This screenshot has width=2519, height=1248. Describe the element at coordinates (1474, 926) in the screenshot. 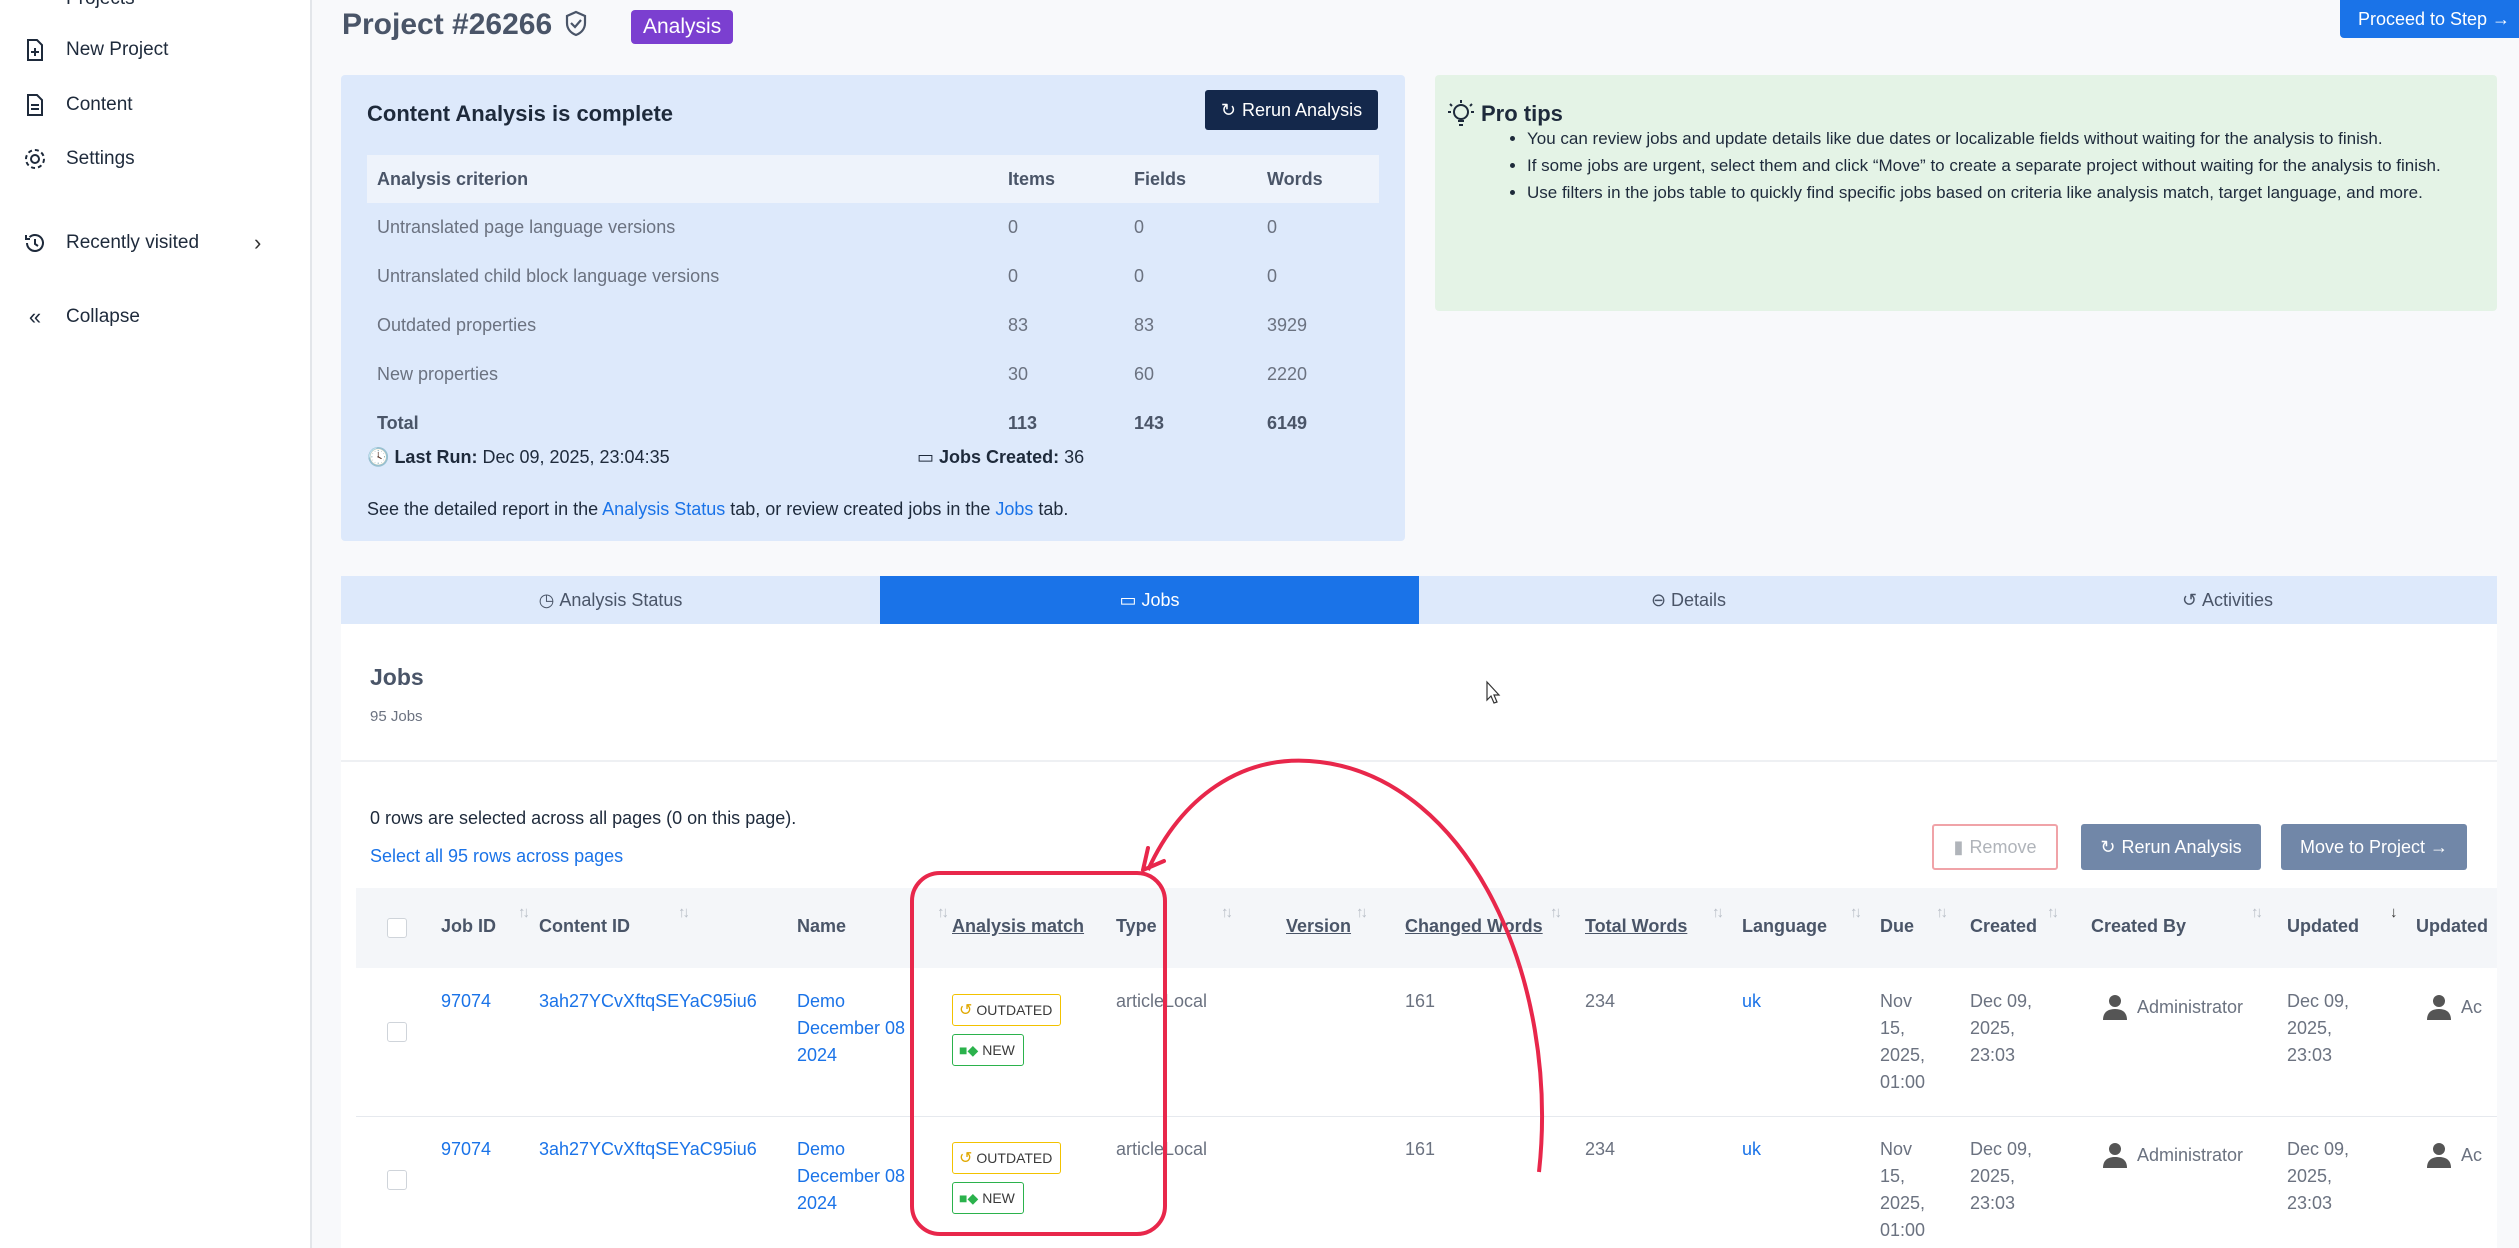

I see `column-header-changed-words: Changed Words` at that location.